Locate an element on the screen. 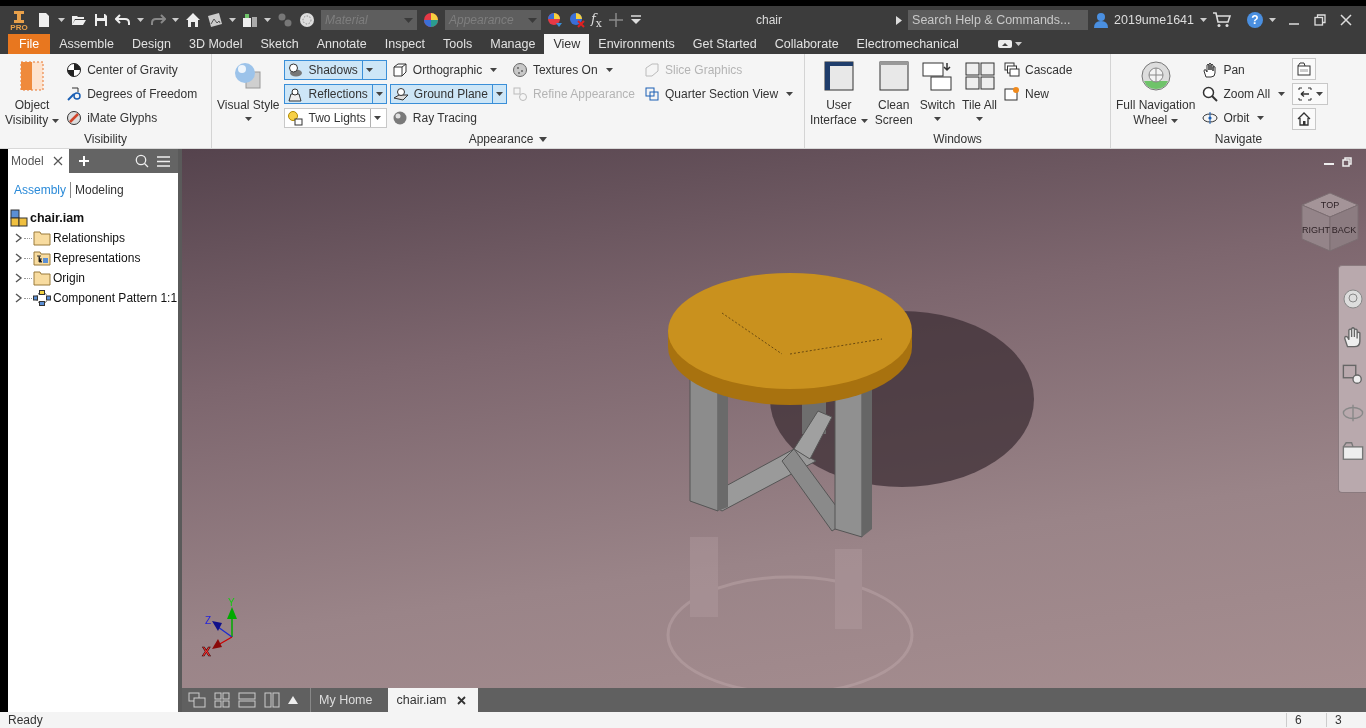  ribbon-button: Orbit is located at coordinates (1234, 118).